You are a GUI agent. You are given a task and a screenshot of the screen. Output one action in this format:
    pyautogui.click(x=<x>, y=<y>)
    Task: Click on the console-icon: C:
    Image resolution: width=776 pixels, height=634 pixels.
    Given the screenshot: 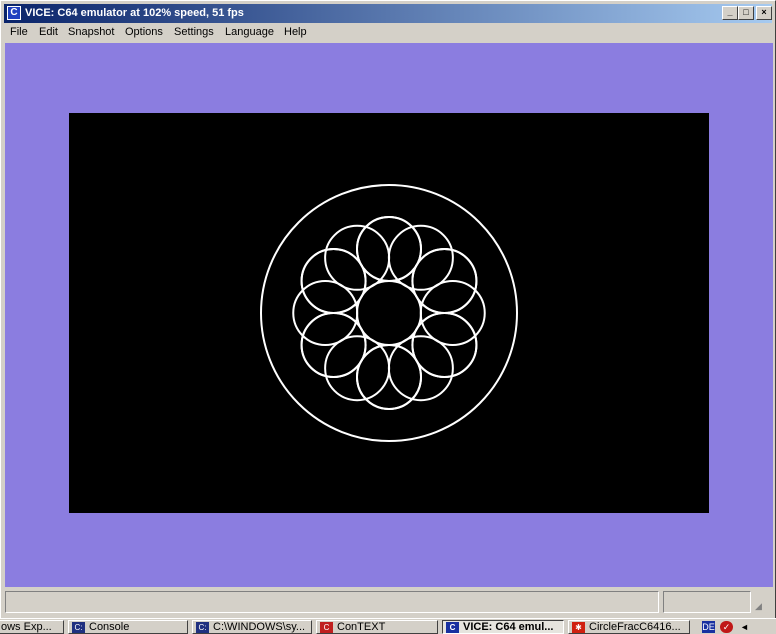 What is the action you would take?
    pyautogui.click(x=78, y=627)
    